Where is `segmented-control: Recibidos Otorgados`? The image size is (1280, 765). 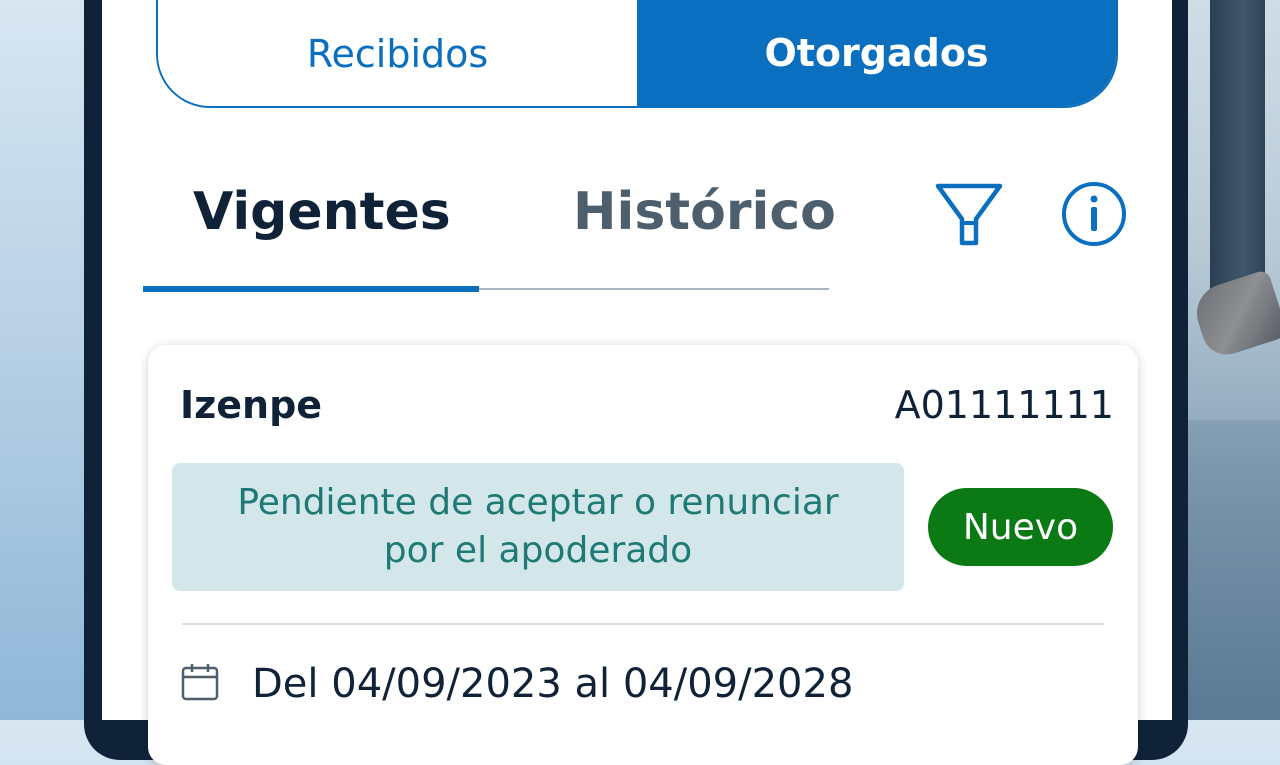 segmented-control: Recibidos Otorgados is located at coordinates (637, 54).